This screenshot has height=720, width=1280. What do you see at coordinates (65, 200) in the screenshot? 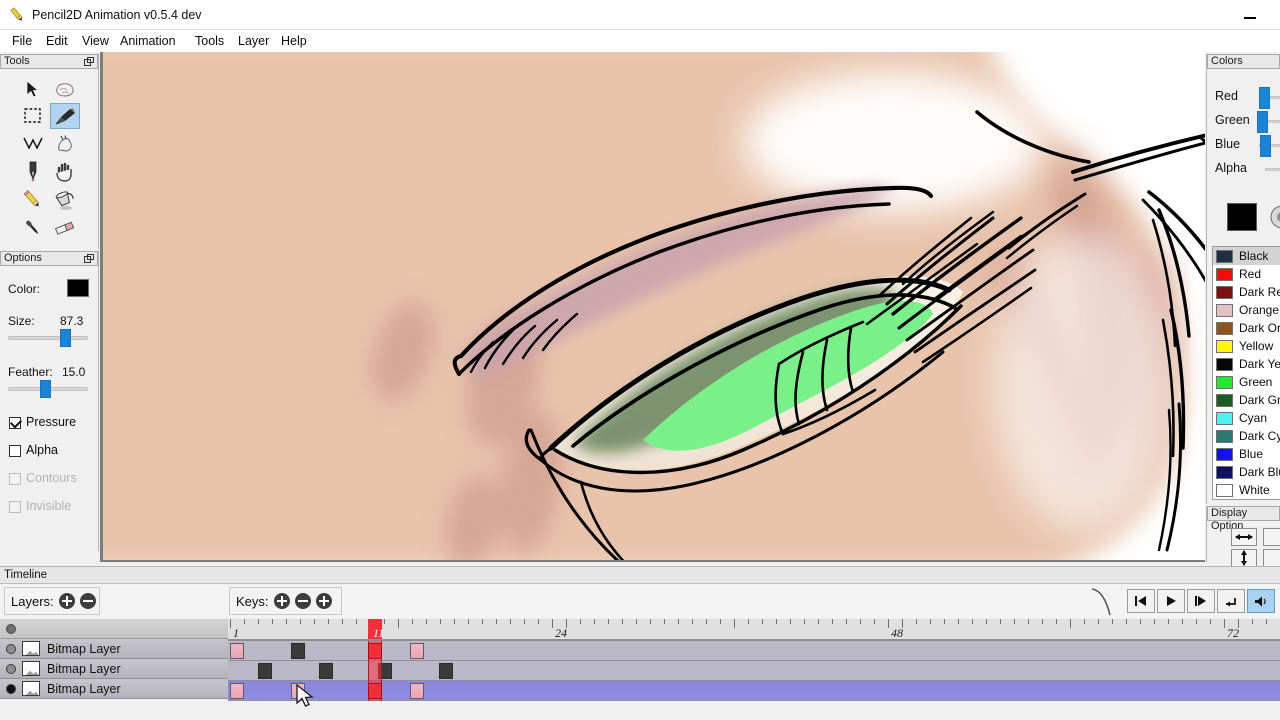
I see `bucket-tool` at bounding box center [65, 200].